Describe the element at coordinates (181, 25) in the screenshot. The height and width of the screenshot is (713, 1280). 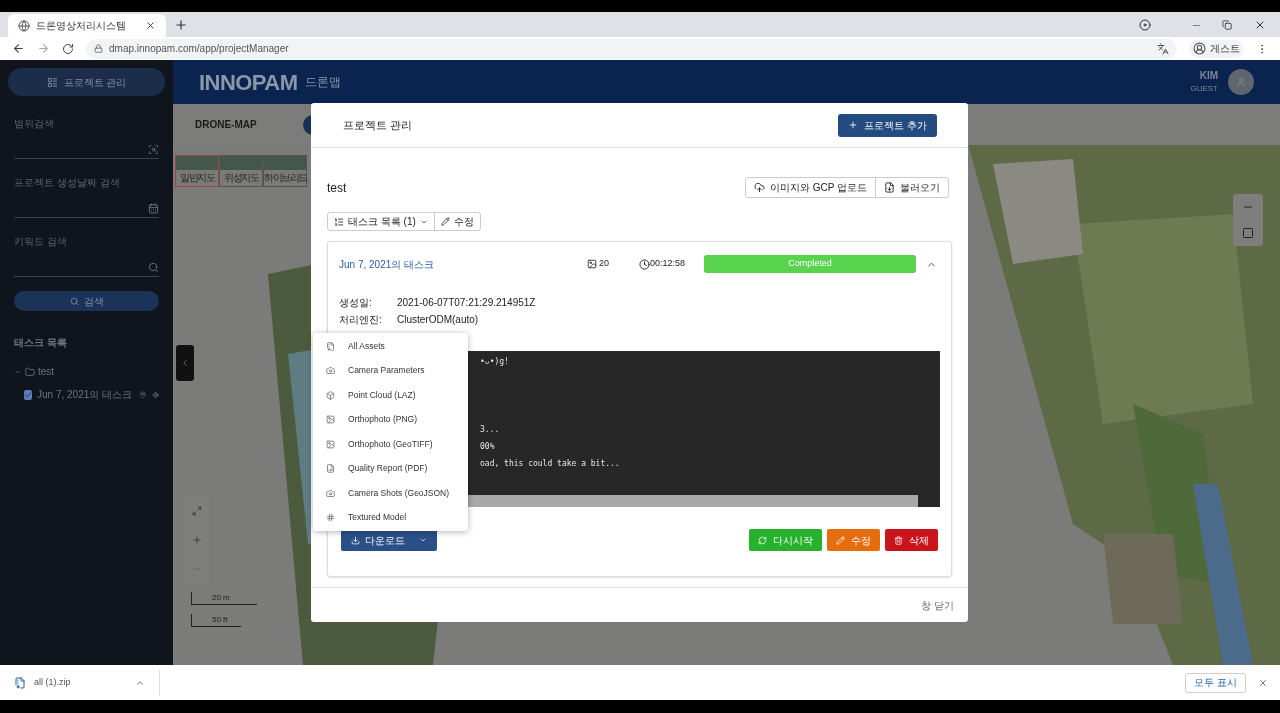
I see `new-tab-icon` at that location.